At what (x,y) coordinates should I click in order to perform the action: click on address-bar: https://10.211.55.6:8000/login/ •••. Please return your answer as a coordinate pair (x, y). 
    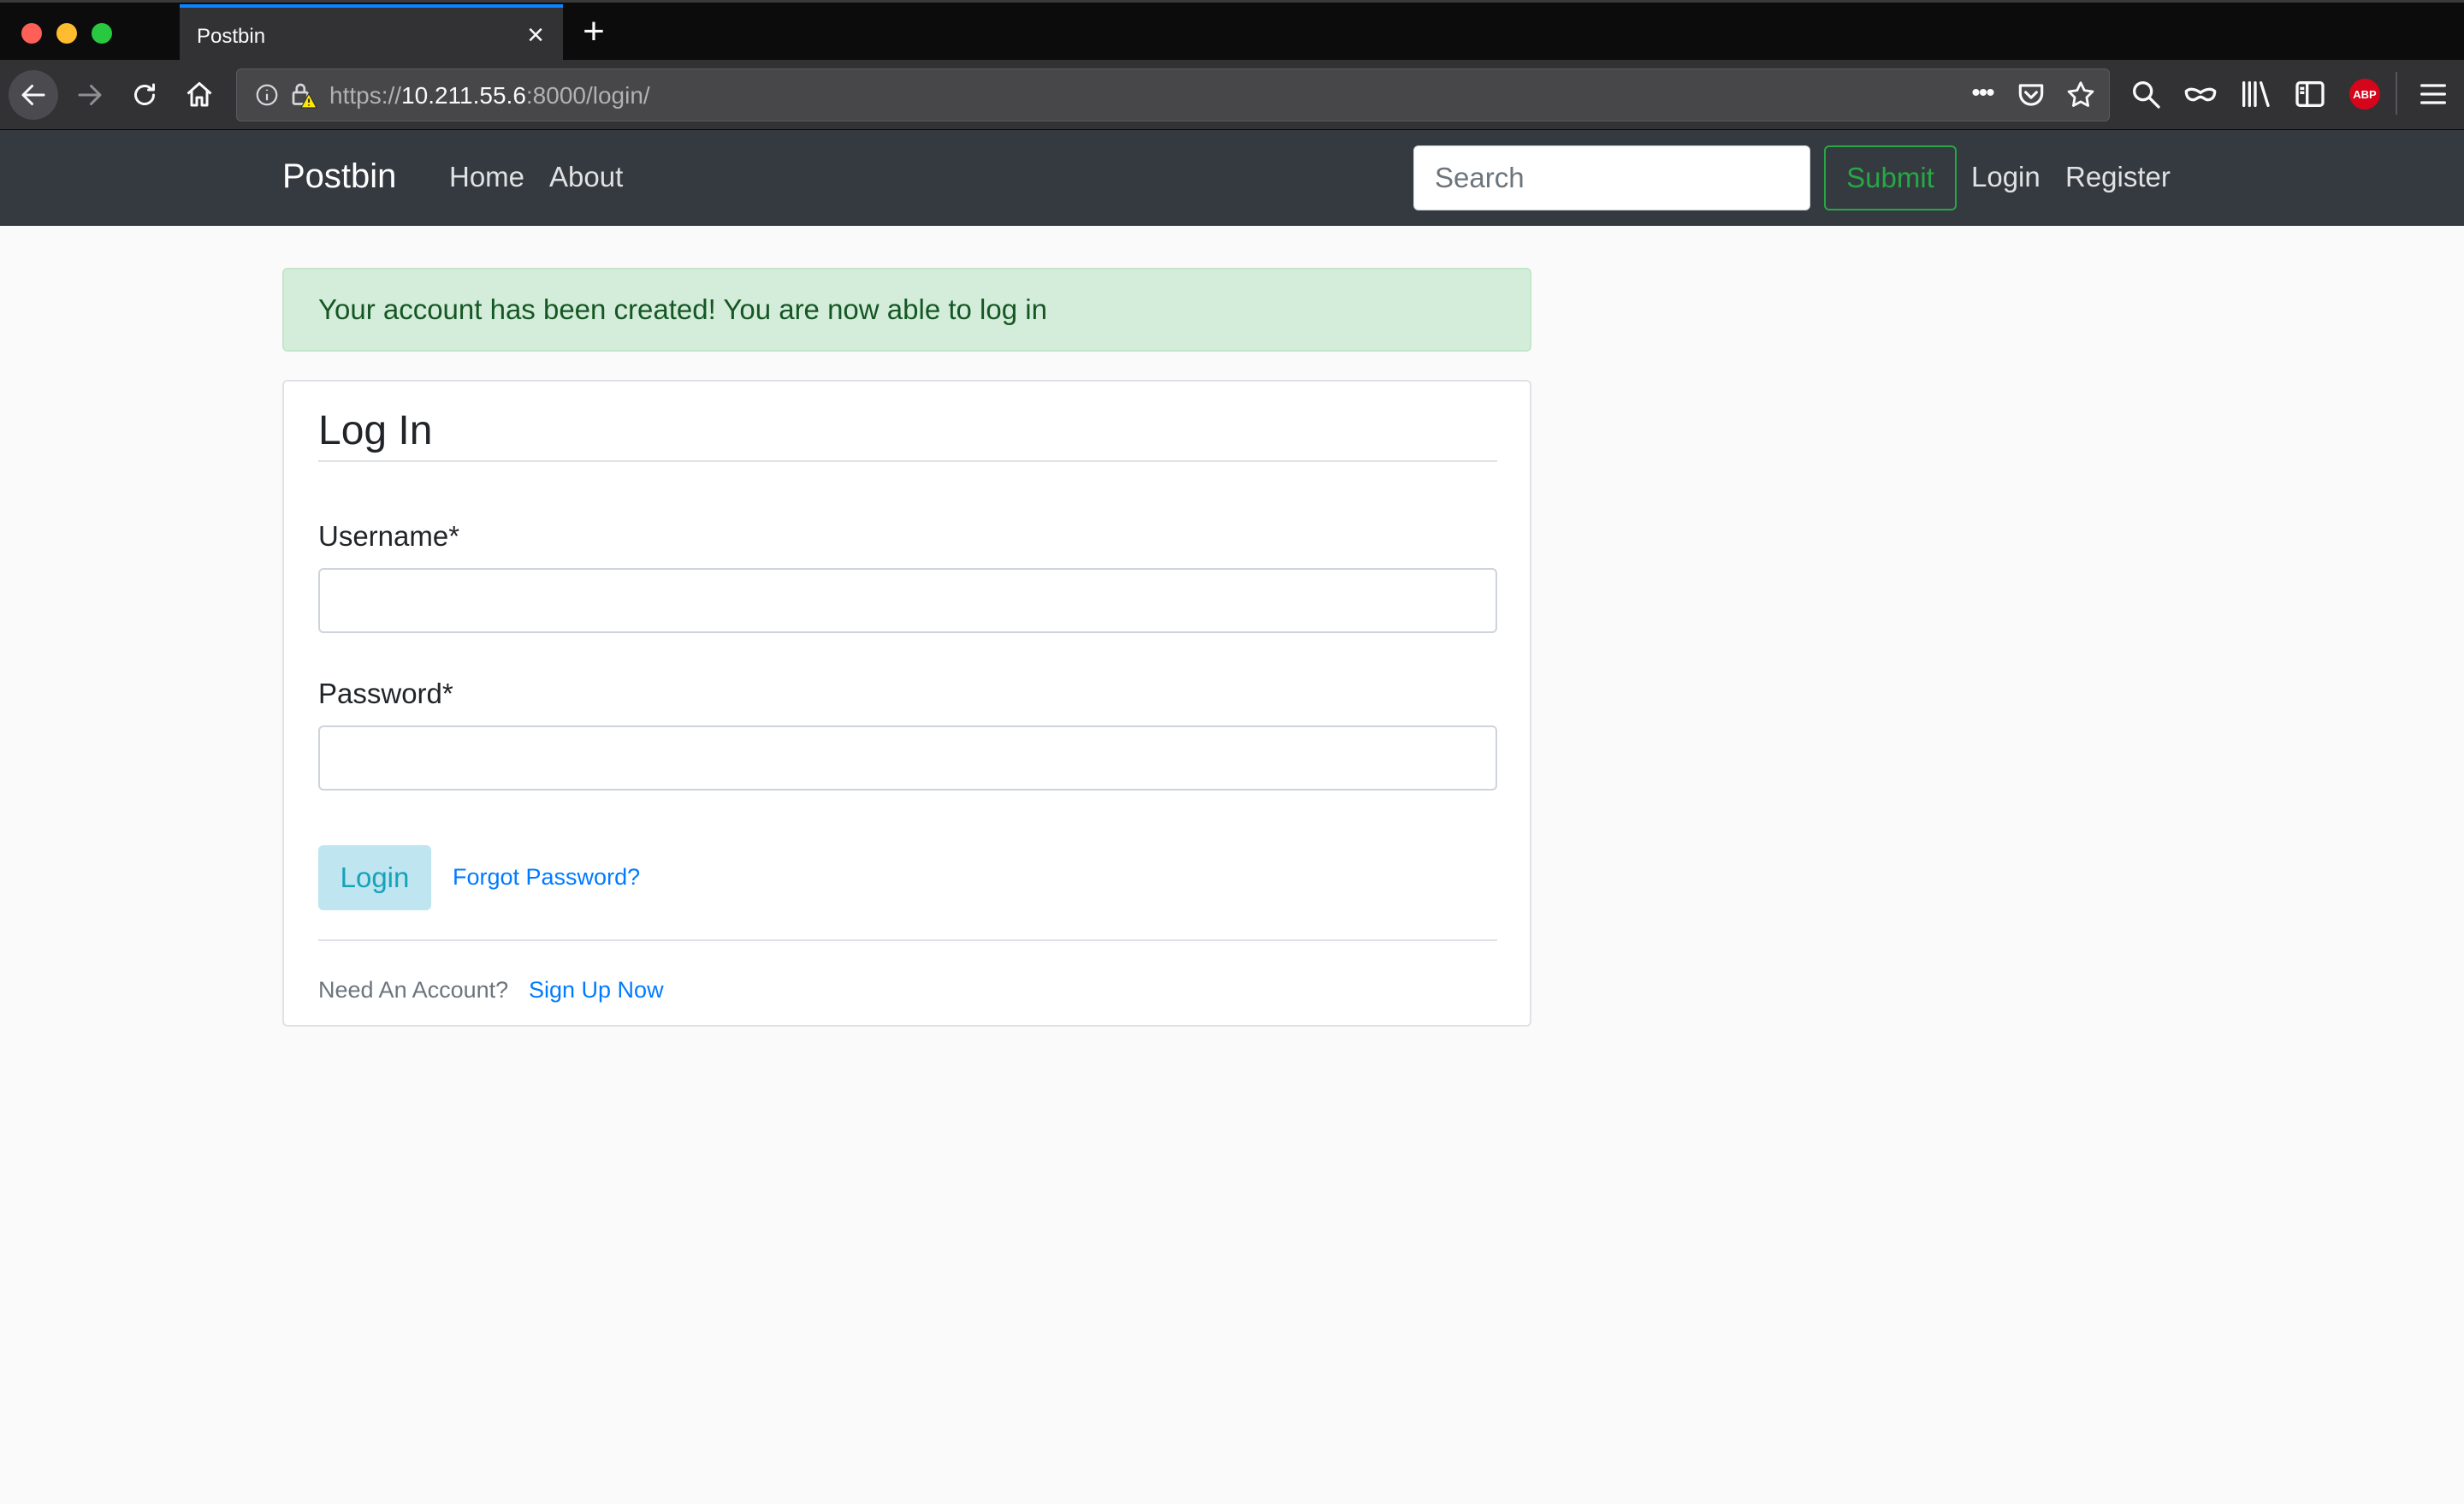
    Looking at the image, I should click on (1173, 95).